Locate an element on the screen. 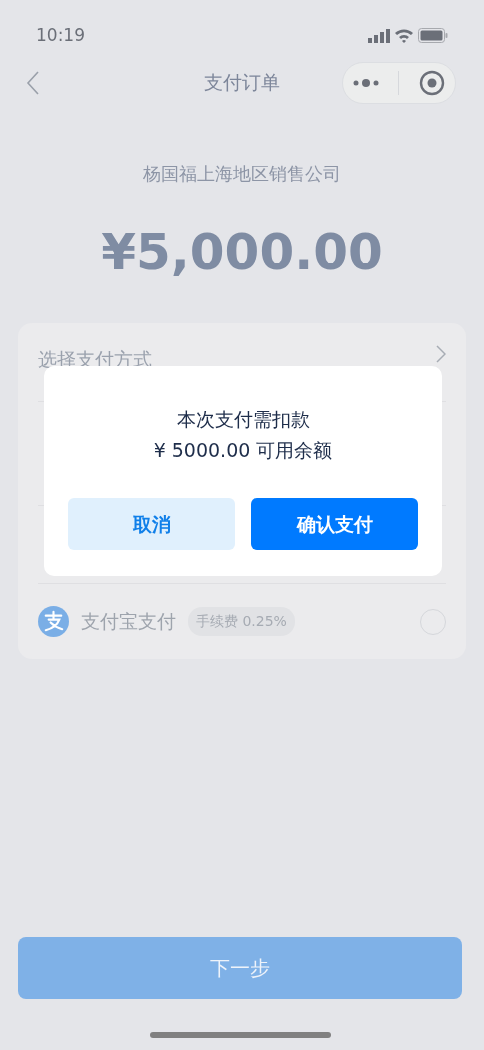 This screenshot has height=1050, width=484. next-button: 下一步 is located at coordinates (240, 968).